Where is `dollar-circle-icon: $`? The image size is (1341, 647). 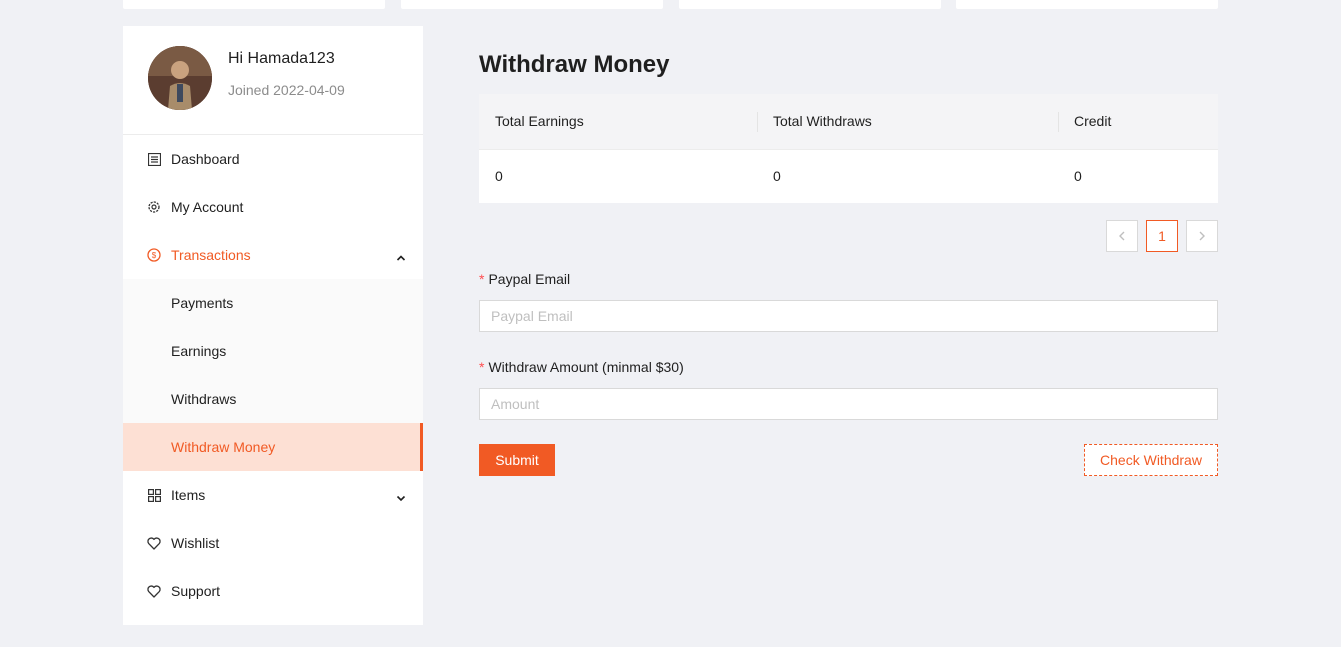
dollar-circle-icon: $ is located at coordinates (154, 255).